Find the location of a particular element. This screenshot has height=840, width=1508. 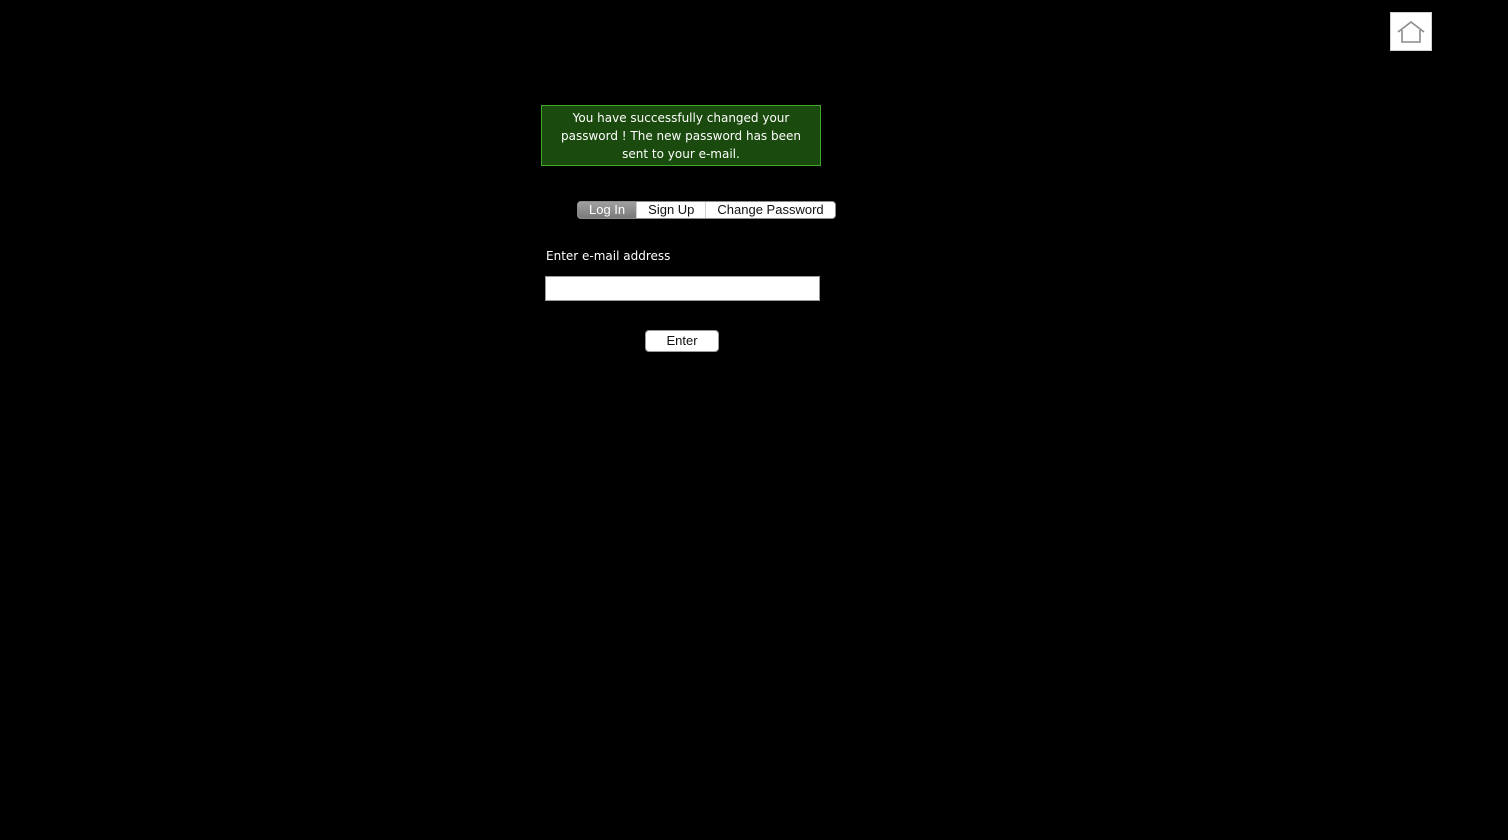

auth-tabs: Log In Sign Up Change Password is located at coordinates (706, 210).